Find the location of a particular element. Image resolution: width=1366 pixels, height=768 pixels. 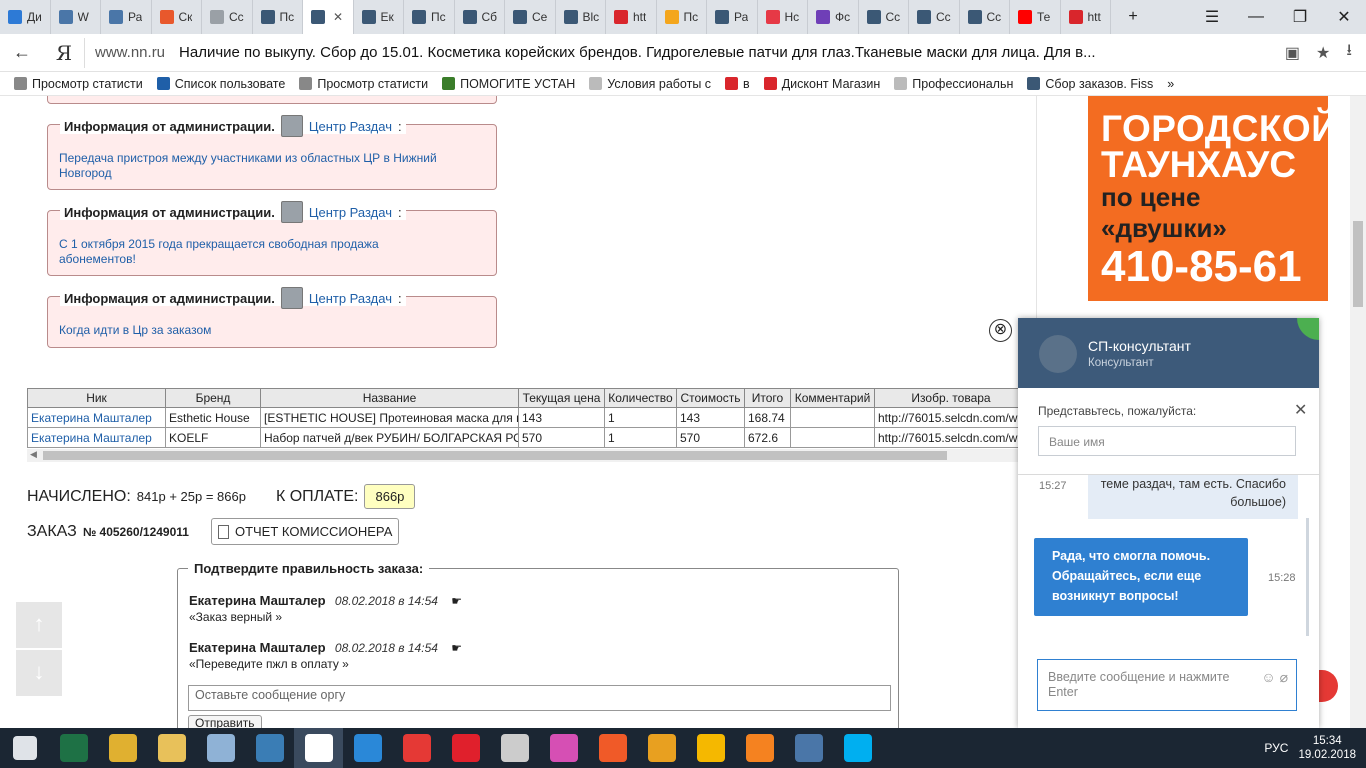

taskbar-media-icon is located at coordinates (220, 748).